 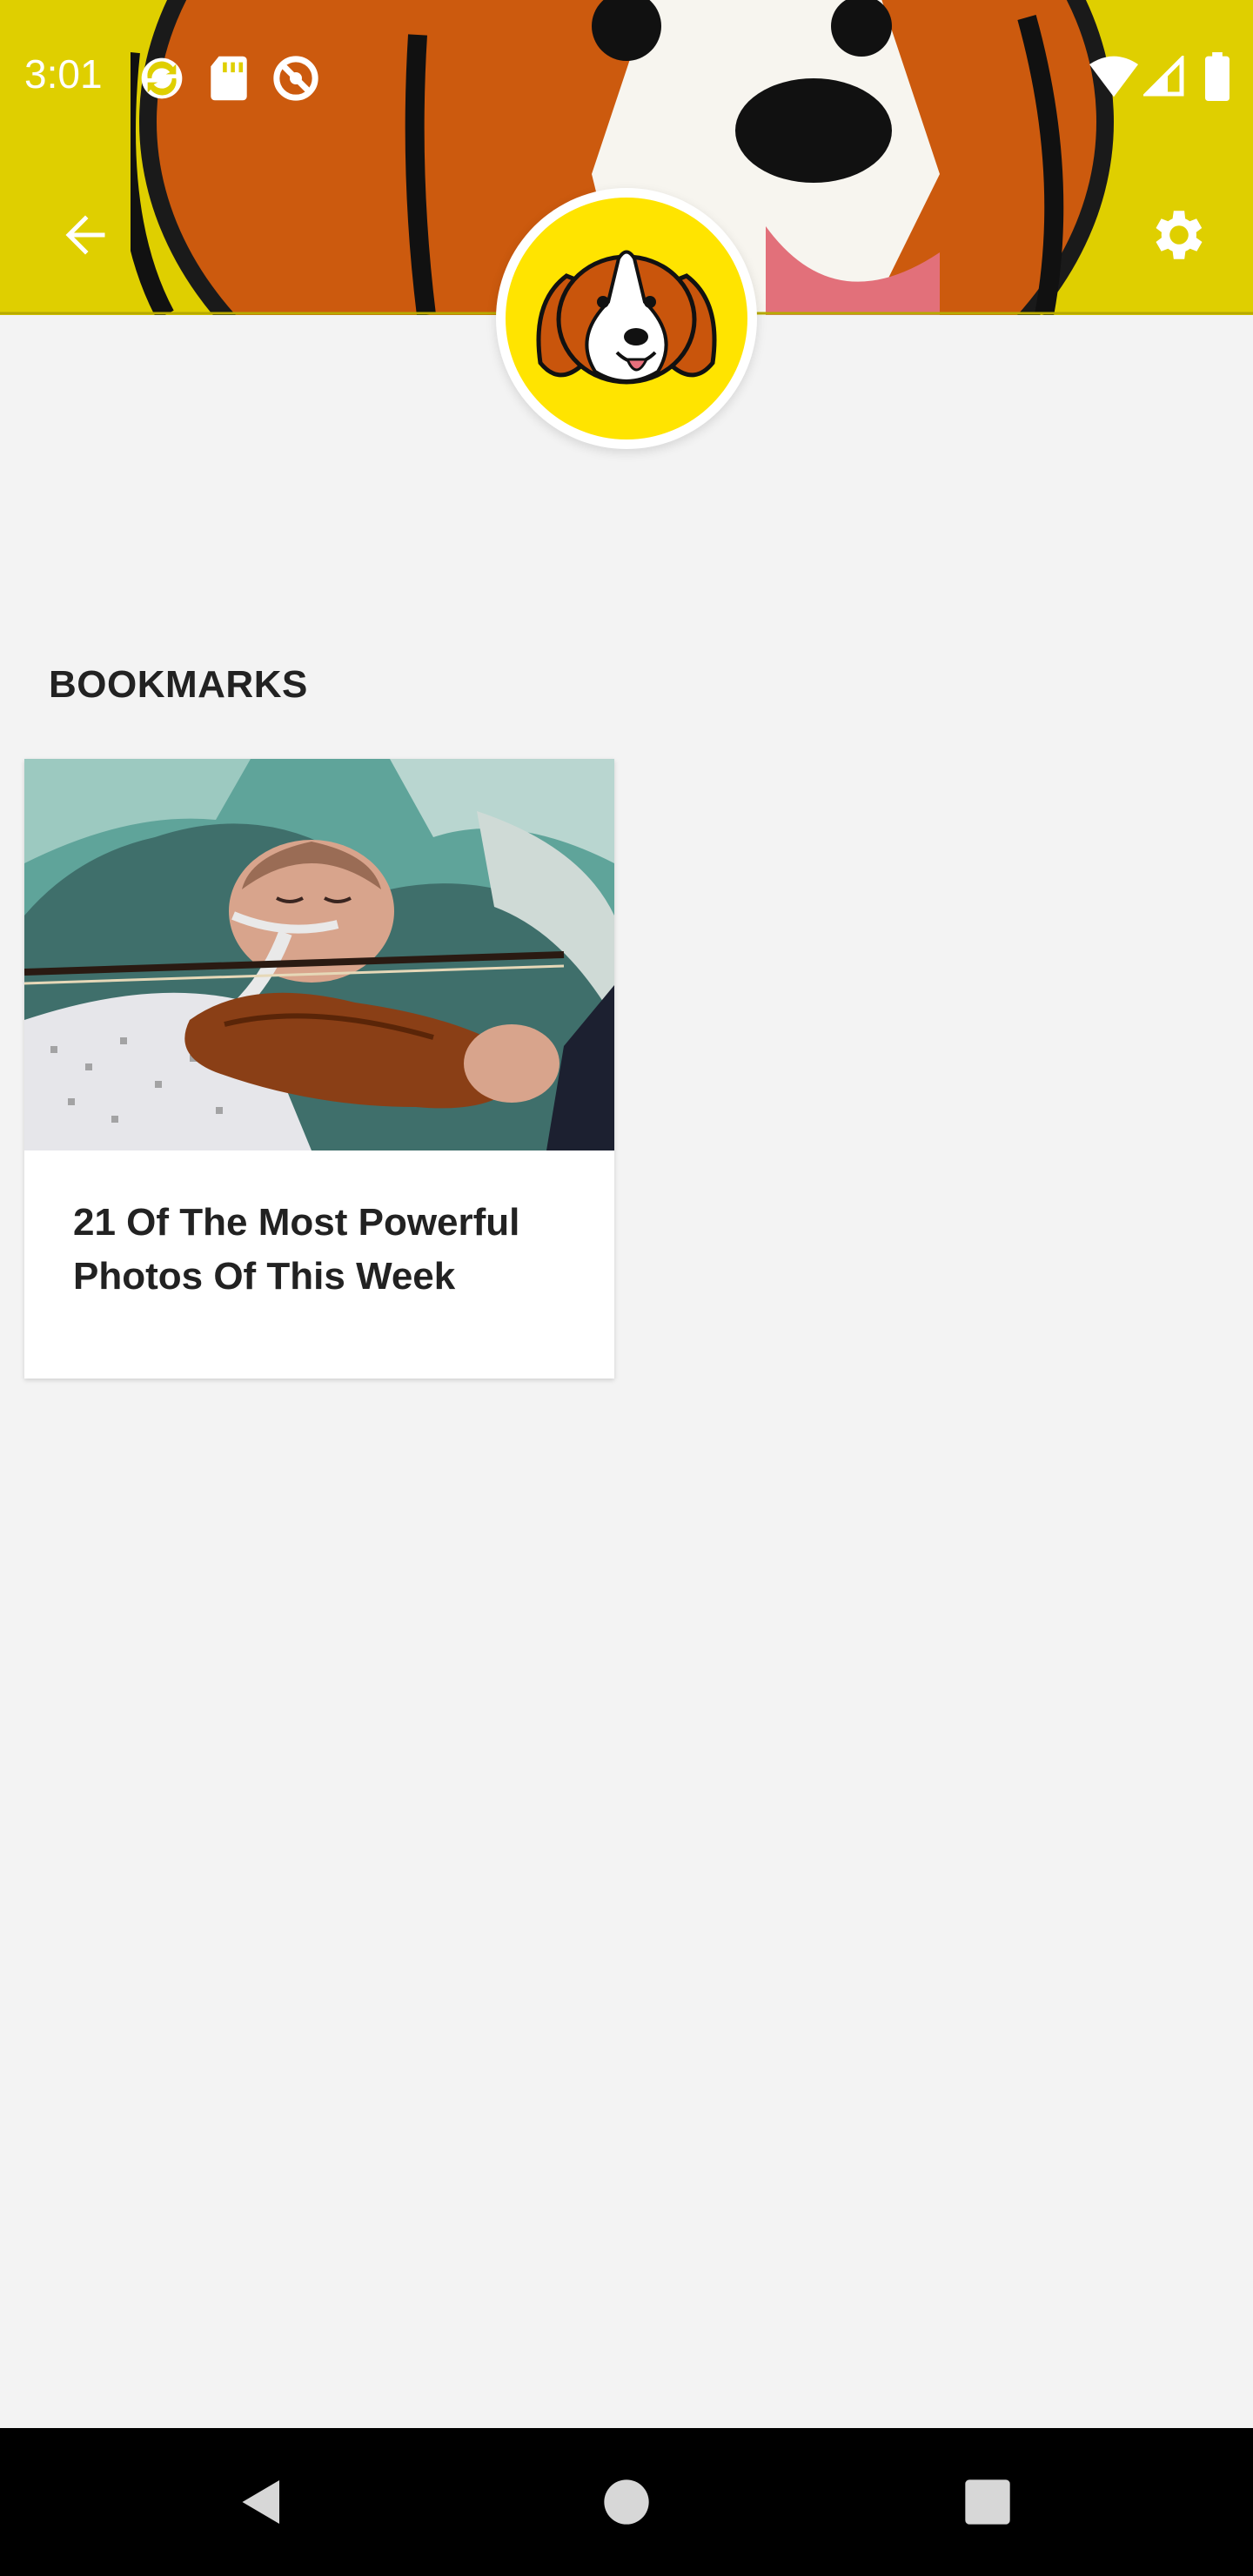 What do you see at coordinates (229, 80) in the screenshot?
I see `sd-card-icon` at bounding box center [229, 80].